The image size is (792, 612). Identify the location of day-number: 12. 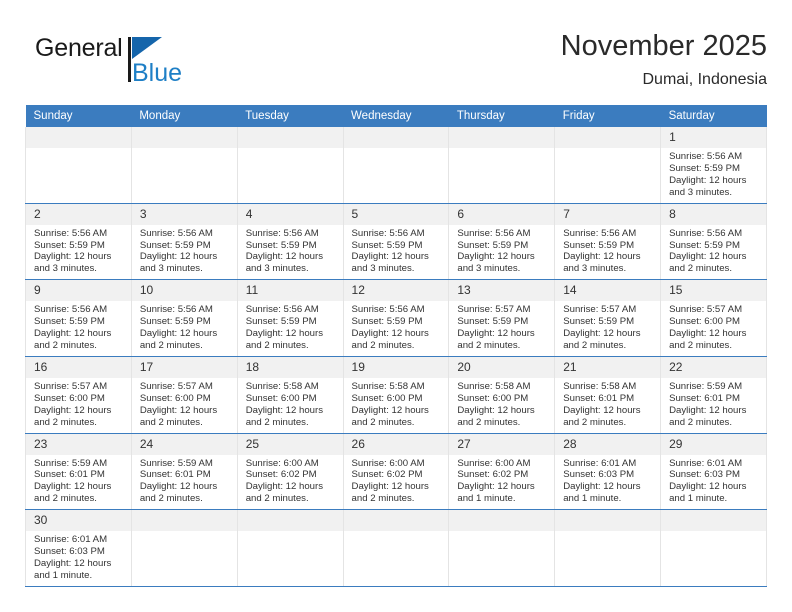
(396, 291).